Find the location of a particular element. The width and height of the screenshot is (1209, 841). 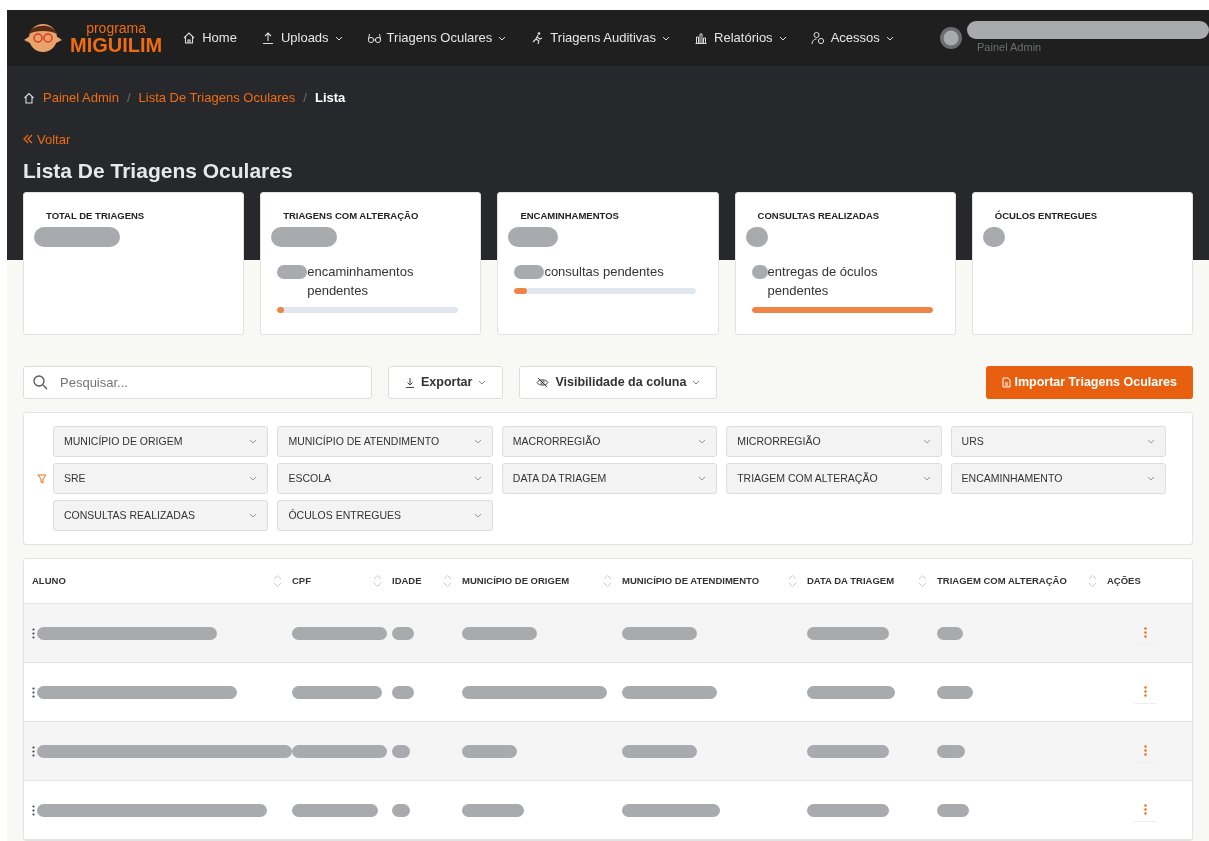

stat-label: CONSULTAS REALIZADAS is located at coordinates (819, 216).